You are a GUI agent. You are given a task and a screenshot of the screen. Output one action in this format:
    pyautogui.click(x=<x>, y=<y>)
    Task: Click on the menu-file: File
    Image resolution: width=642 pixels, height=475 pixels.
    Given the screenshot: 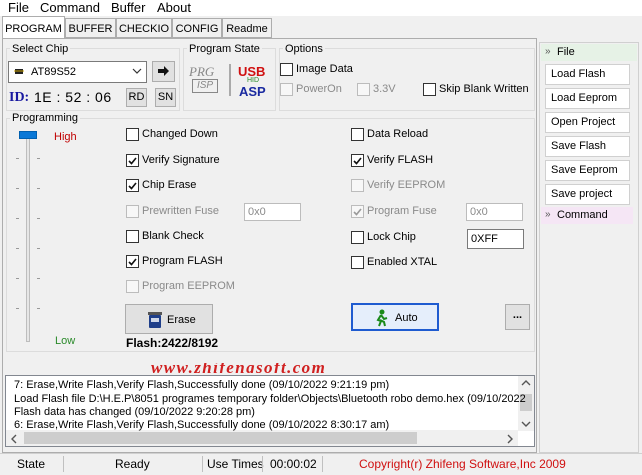 What is the action you would take?
    pyautogui.click(x=18, y=7)
    